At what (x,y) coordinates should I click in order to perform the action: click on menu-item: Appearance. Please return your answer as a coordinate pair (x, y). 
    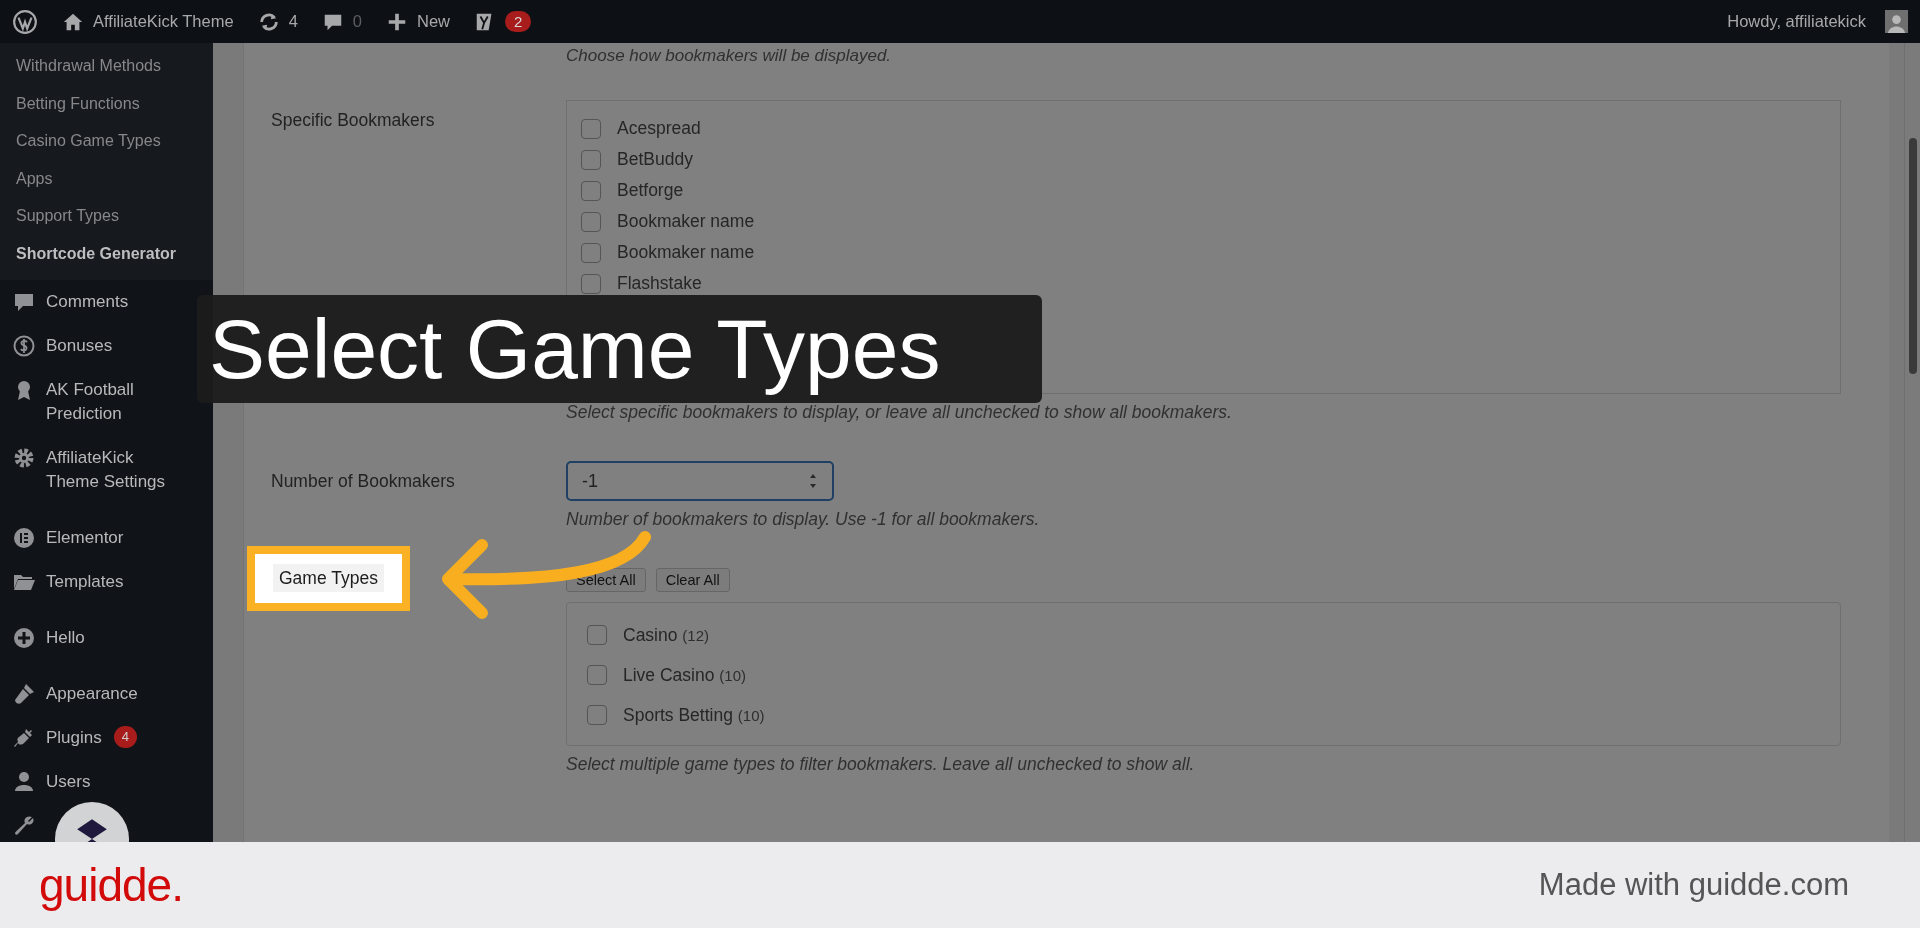
    Looking at the image, I should click on (106, 694).